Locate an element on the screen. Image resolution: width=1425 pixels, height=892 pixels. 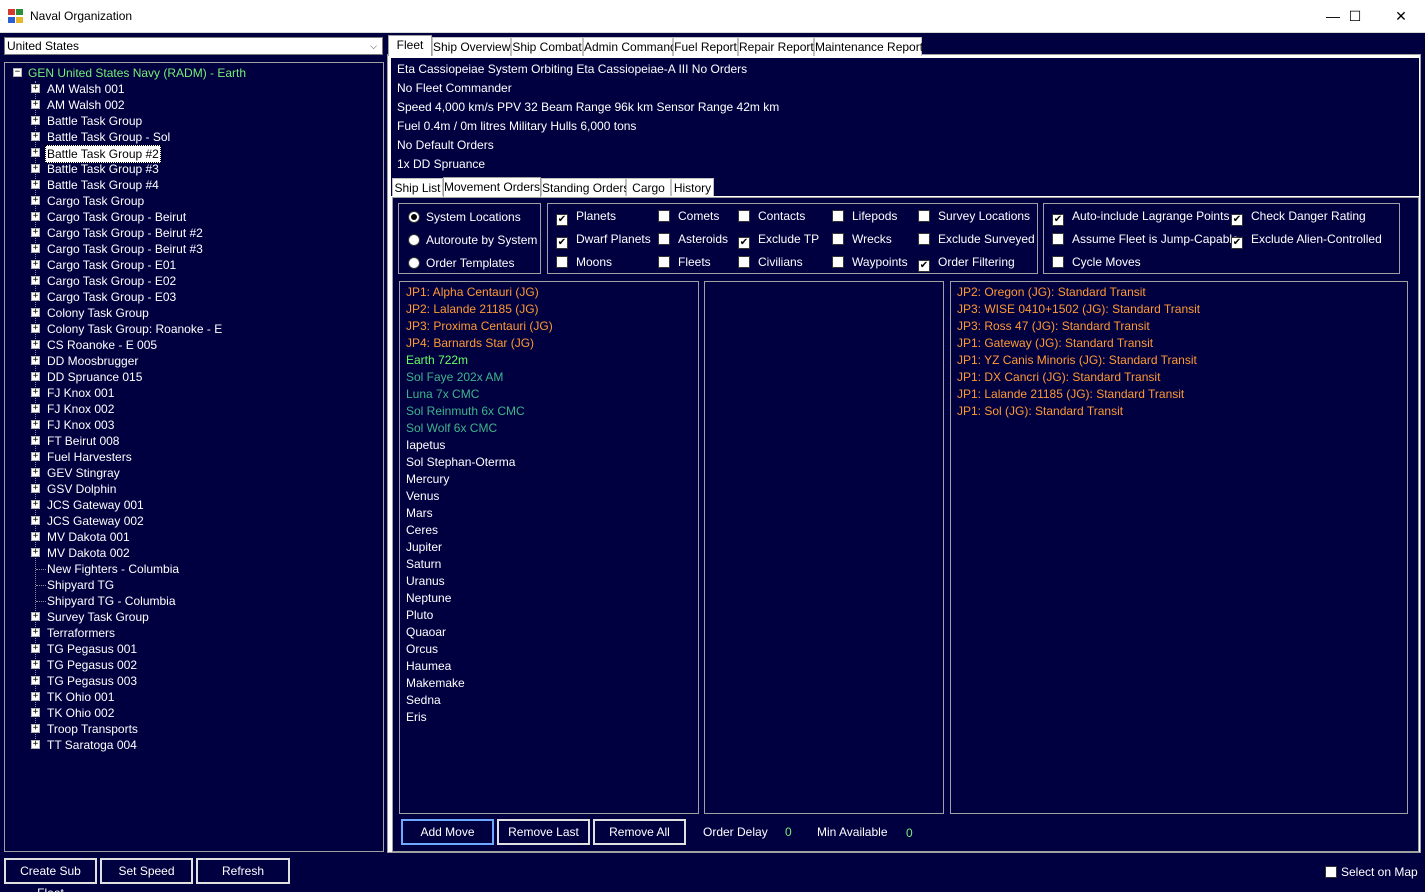
subtab-ship-list: Ship List is located at coordinates (417, 187).